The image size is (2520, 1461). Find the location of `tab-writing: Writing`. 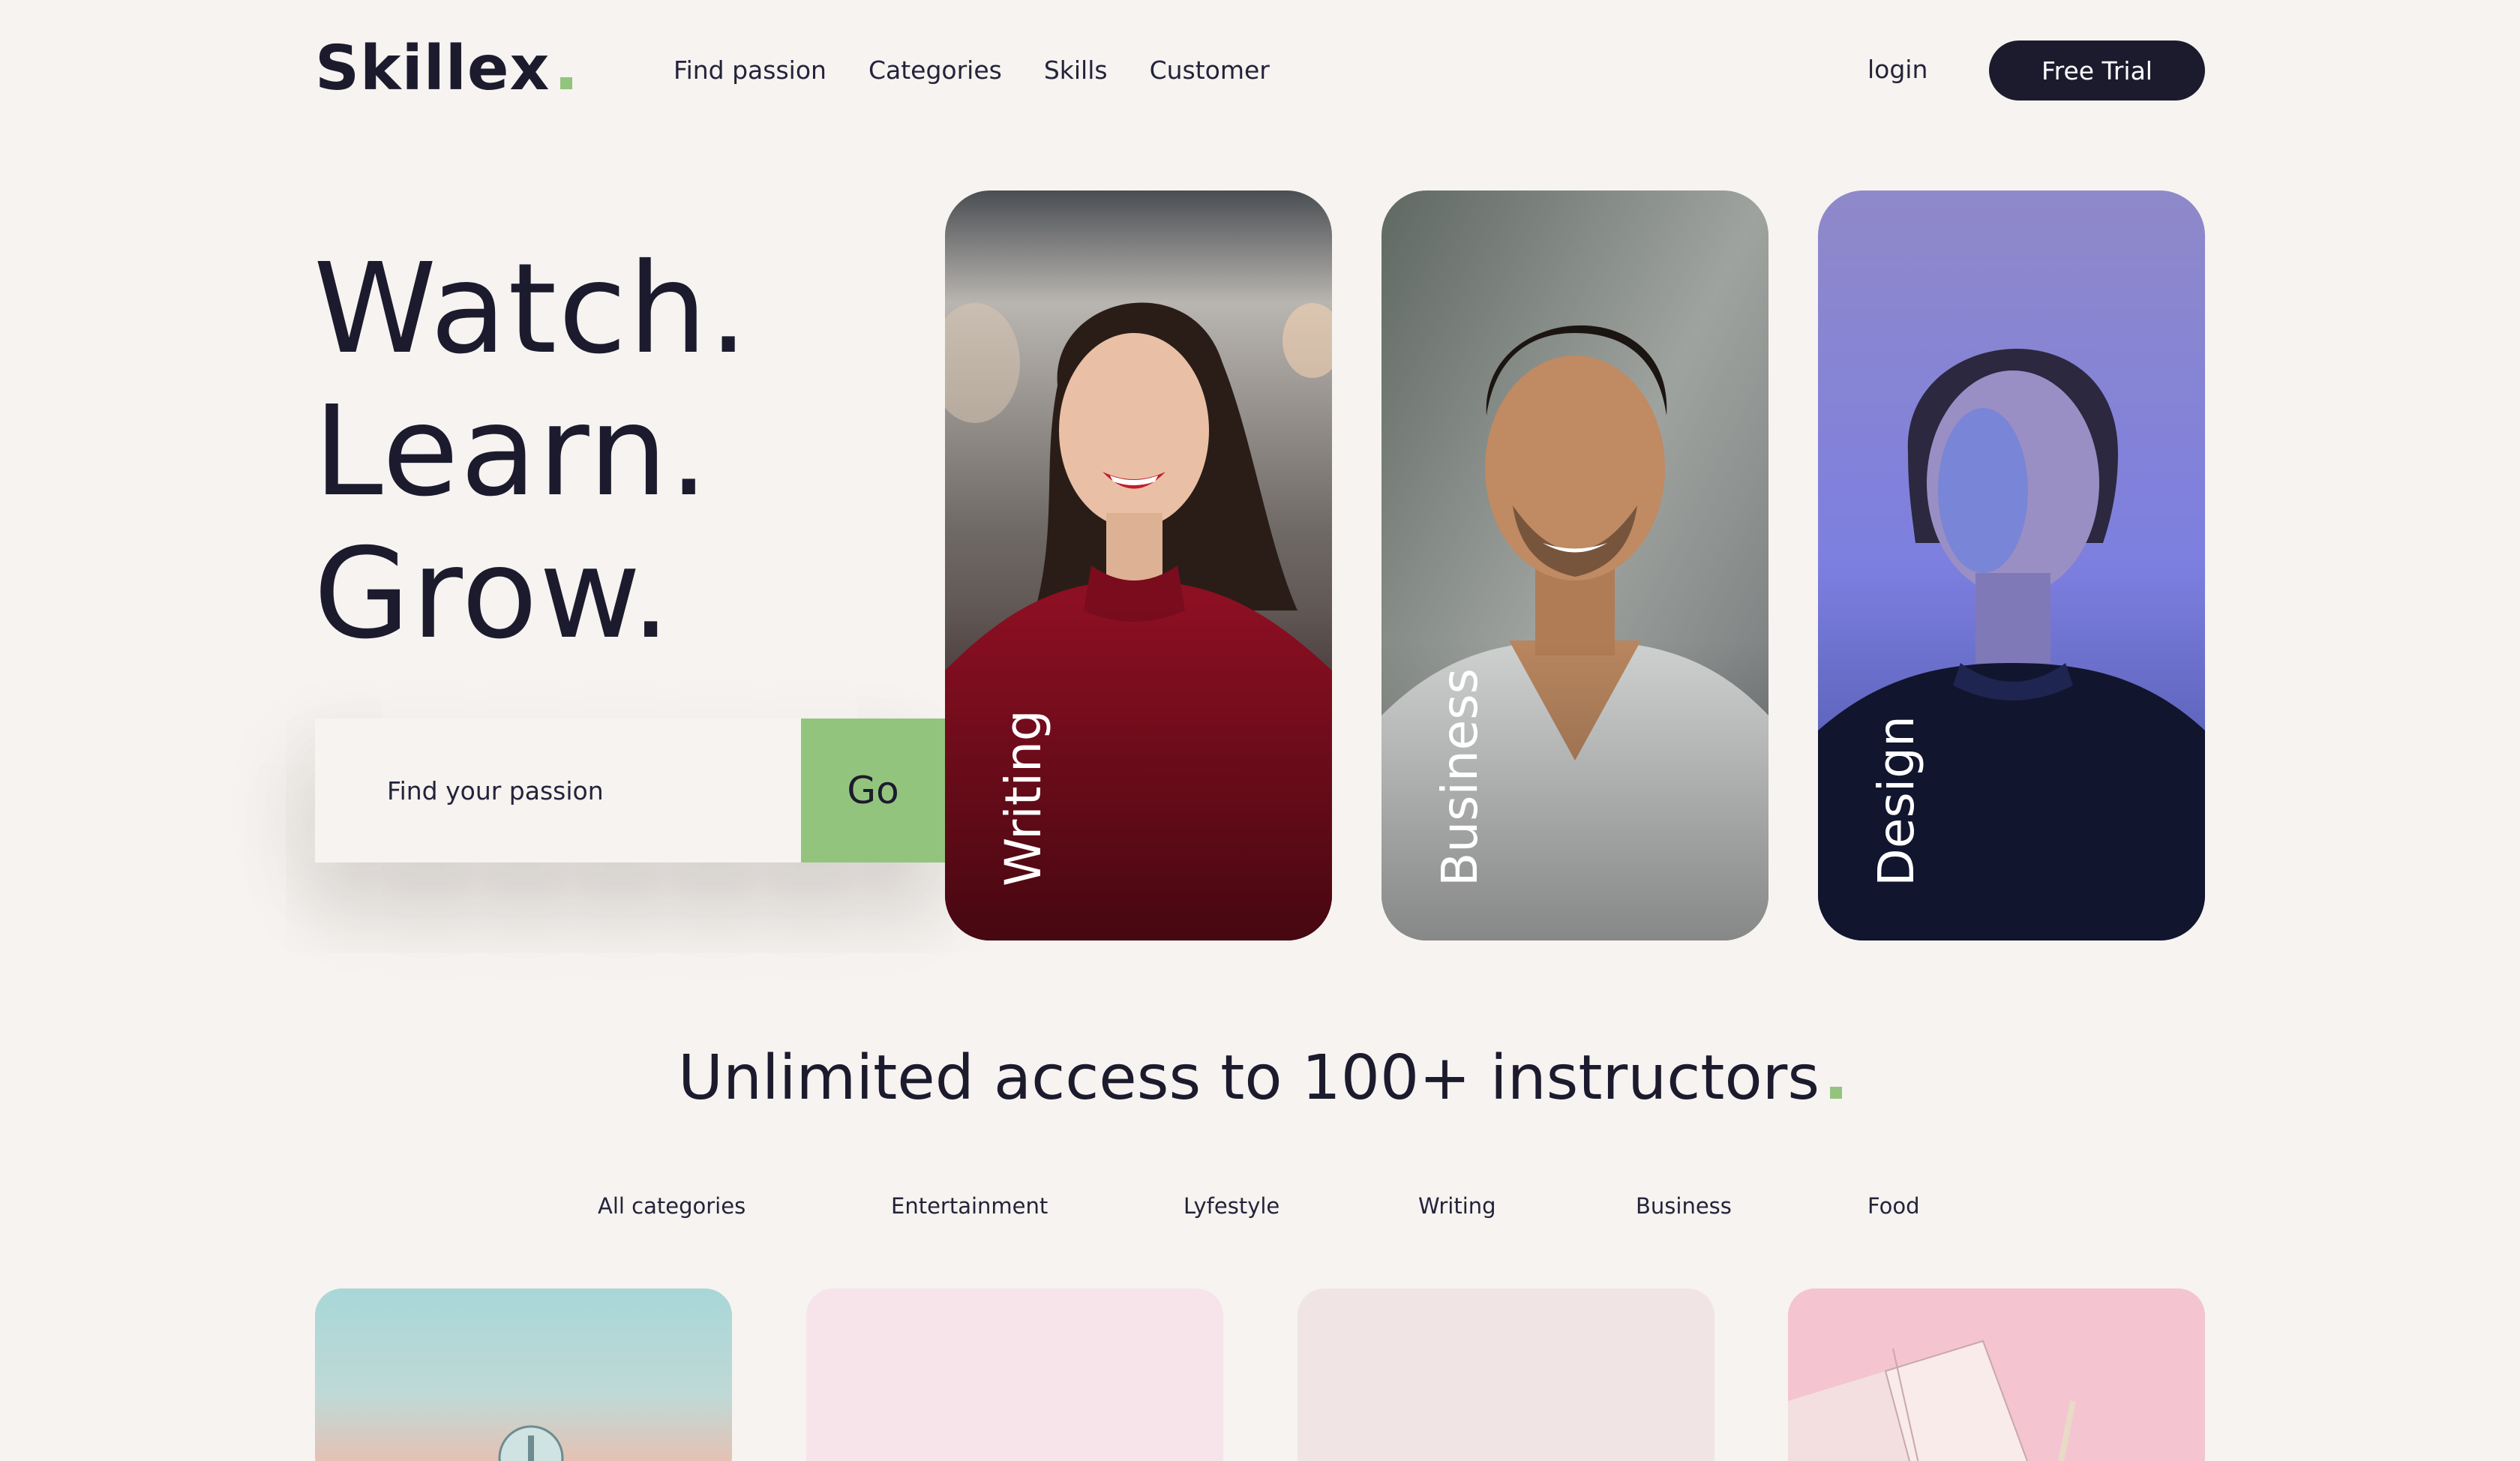

tab-writing: Writing is located at coordinates (1457, 1206).